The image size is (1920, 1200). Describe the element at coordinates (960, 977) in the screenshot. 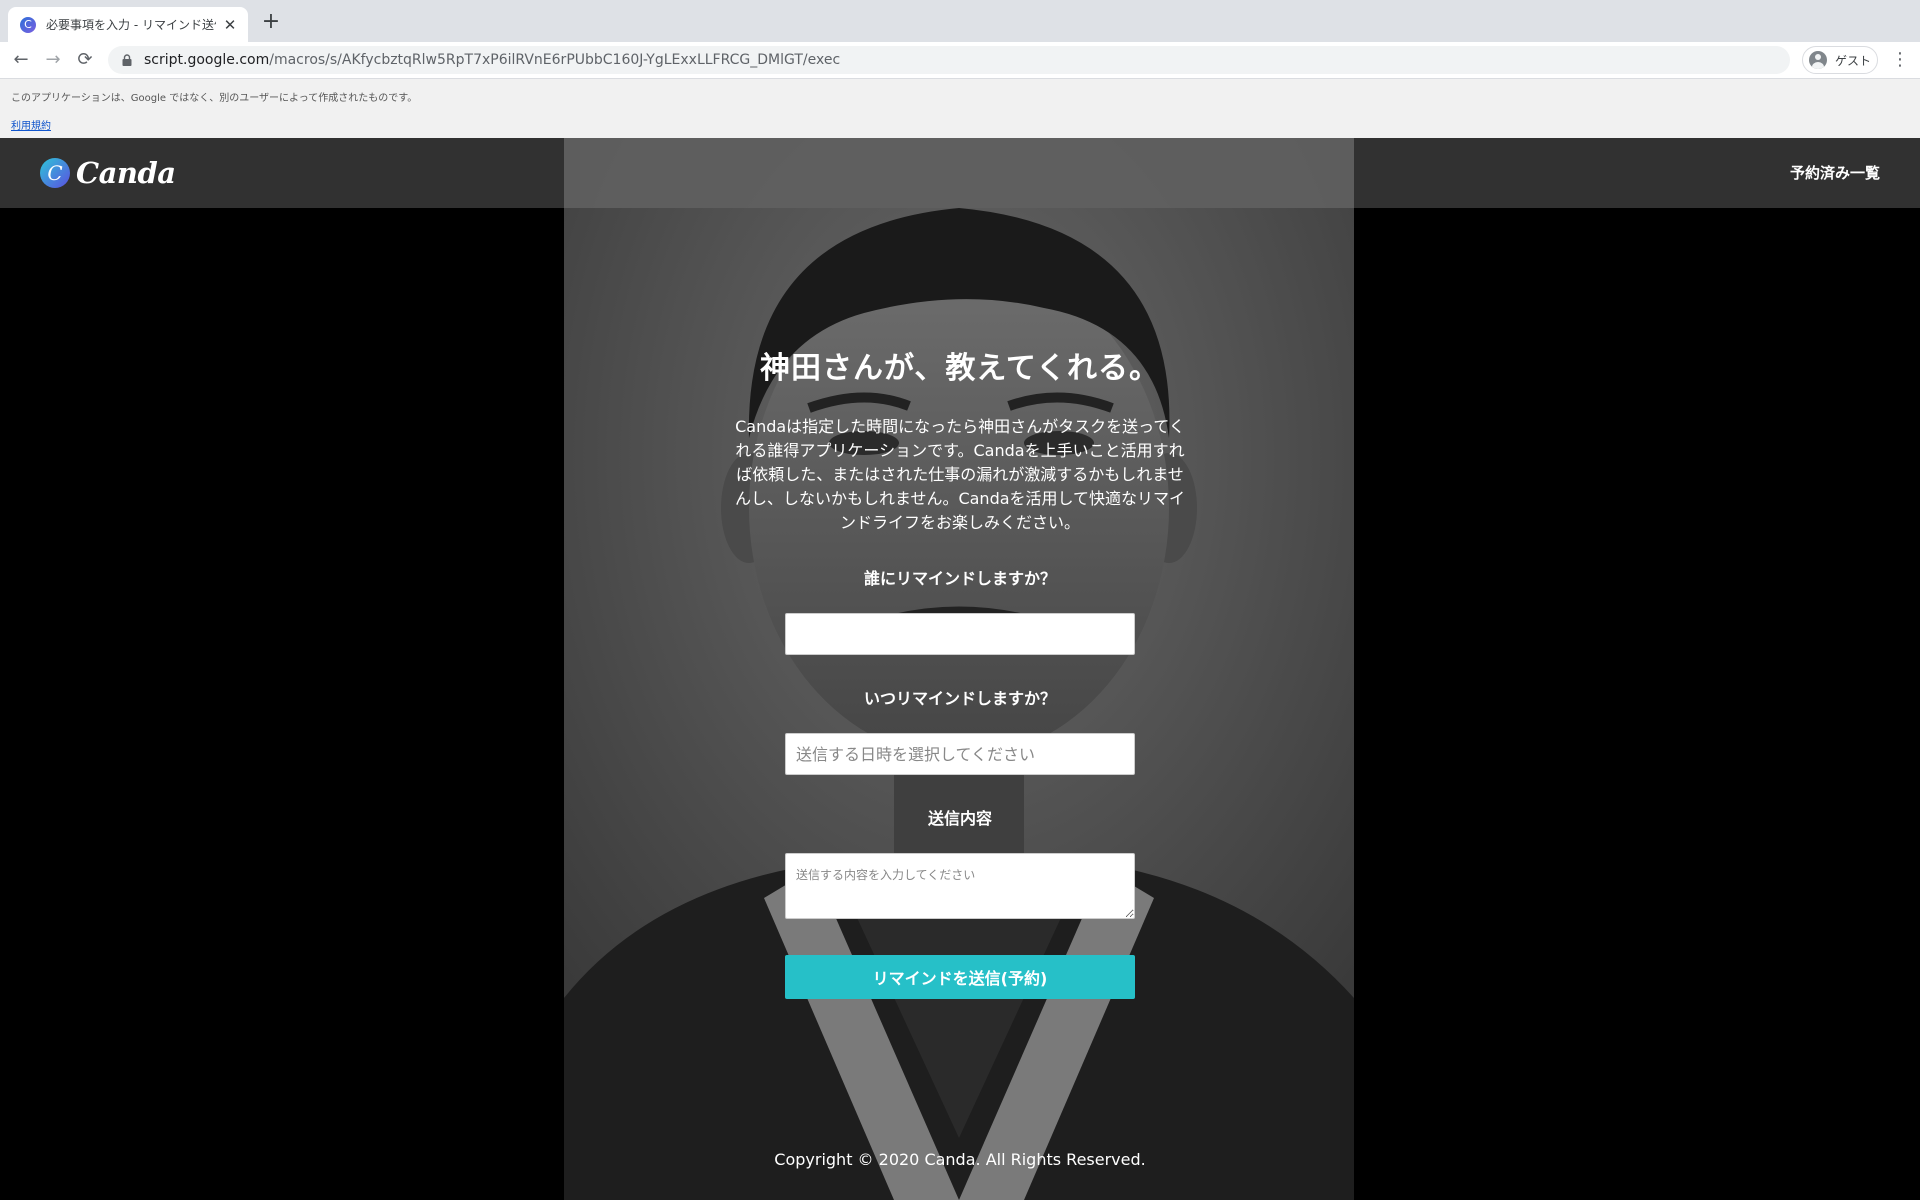

I see `send-reminder-button: リマインドを送信(予約)` at that location.